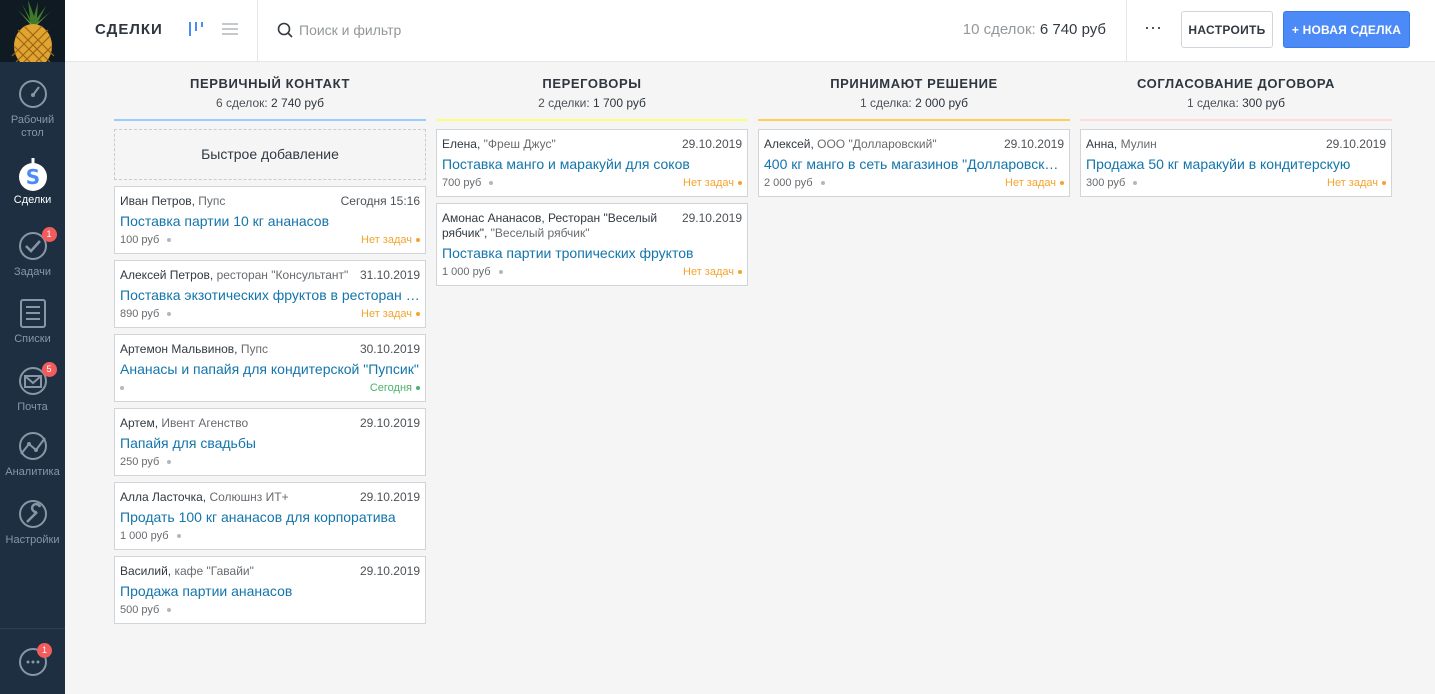  I want to click on deal-title: Продажа 50 кг маракуйи в кондитерскую, so click(1236, 164).